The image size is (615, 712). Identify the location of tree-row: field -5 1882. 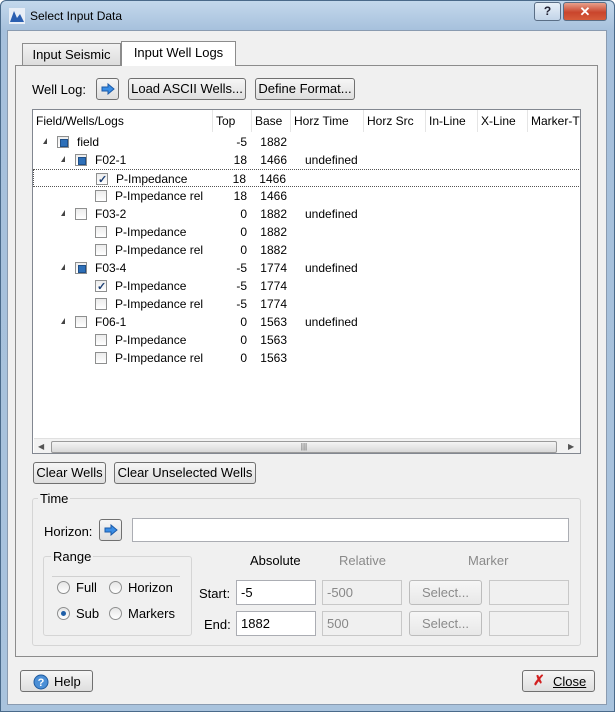
(306, 142).